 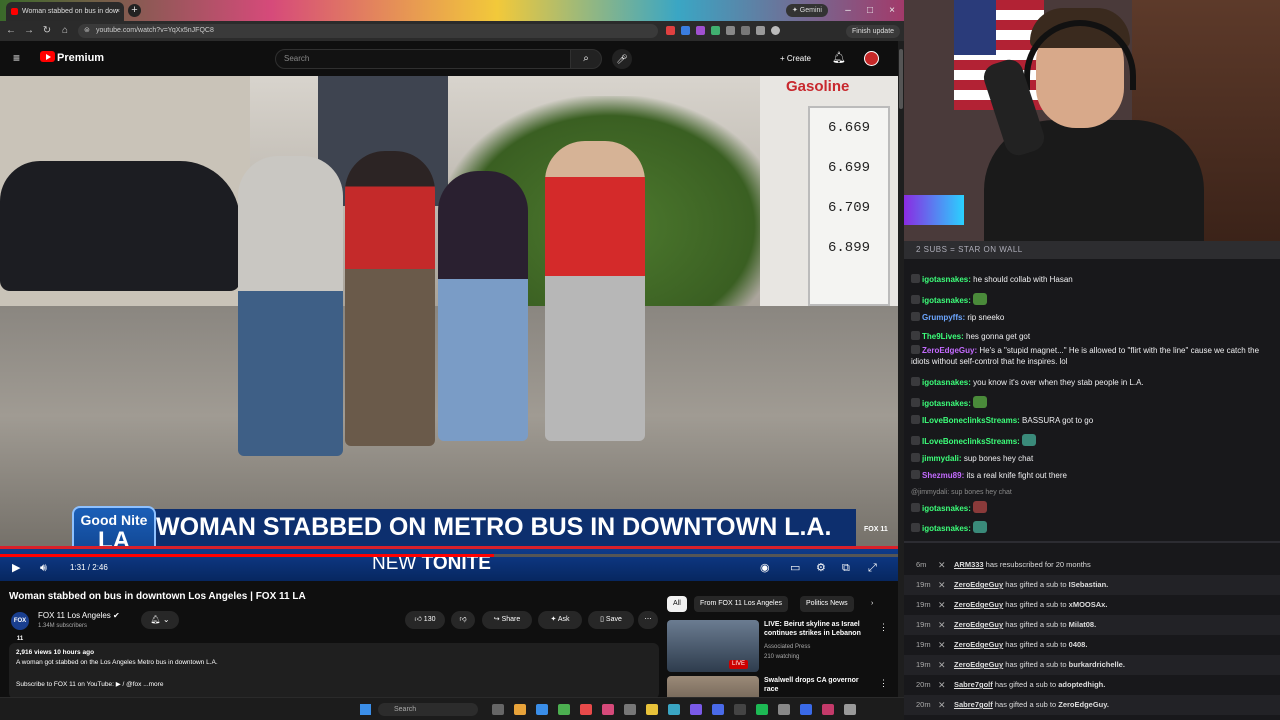 What do you see at coordinates (47, 56) in the screenshot?
I see `youtube-logo-icon` at bounding box center [47, 56].